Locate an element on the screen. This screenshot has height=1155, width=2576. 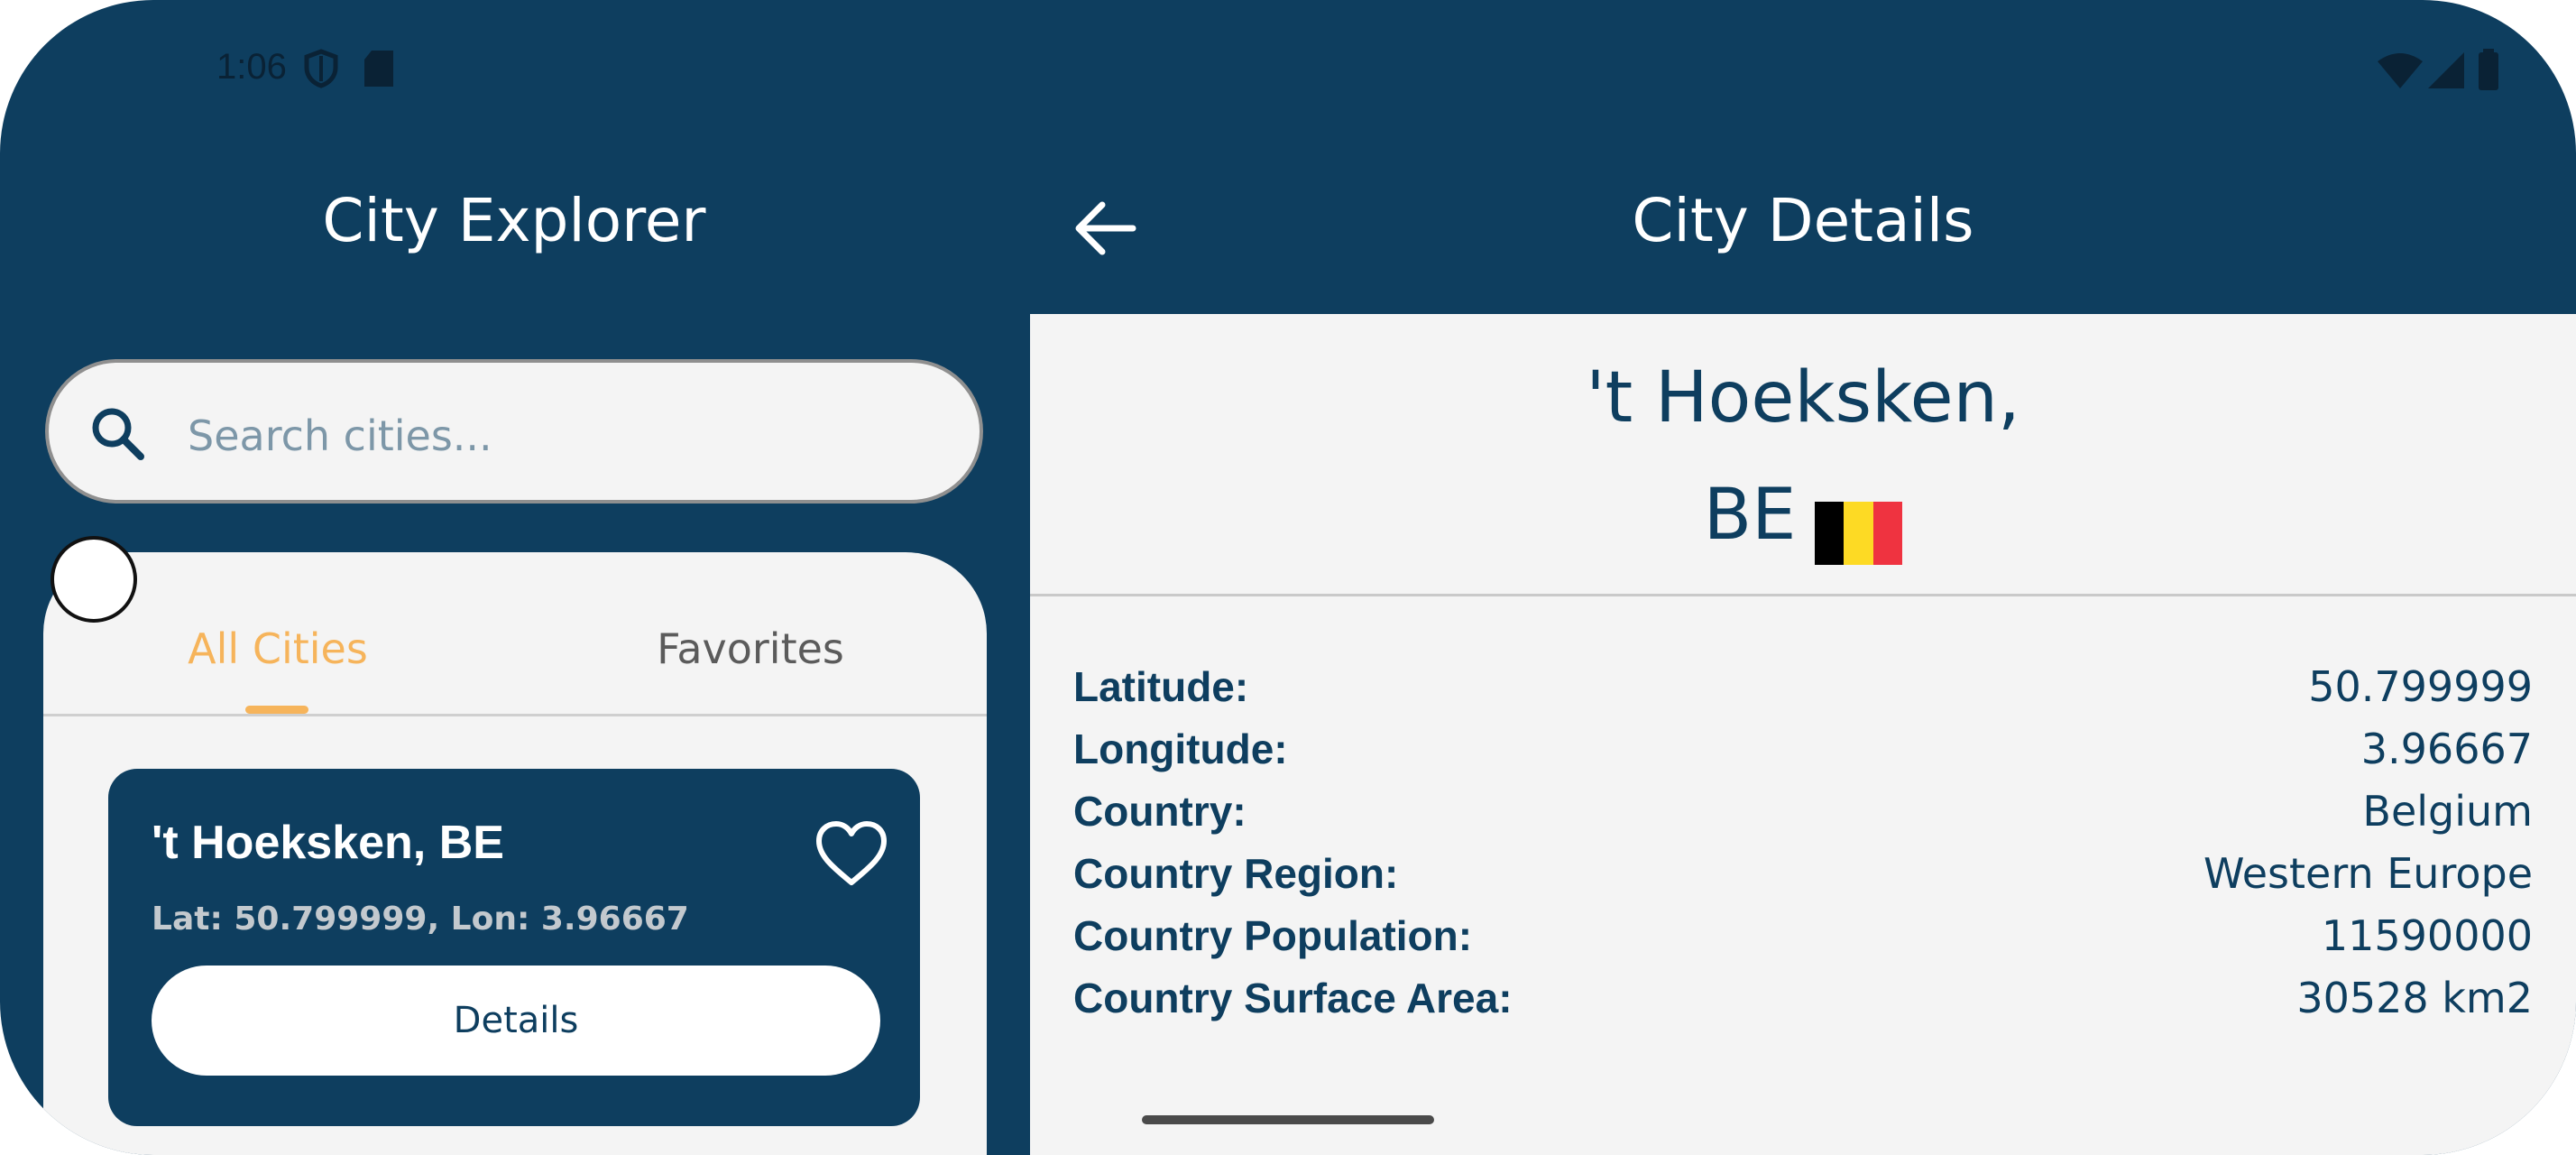
home-indicator is located at coordinates (1288, 1119).